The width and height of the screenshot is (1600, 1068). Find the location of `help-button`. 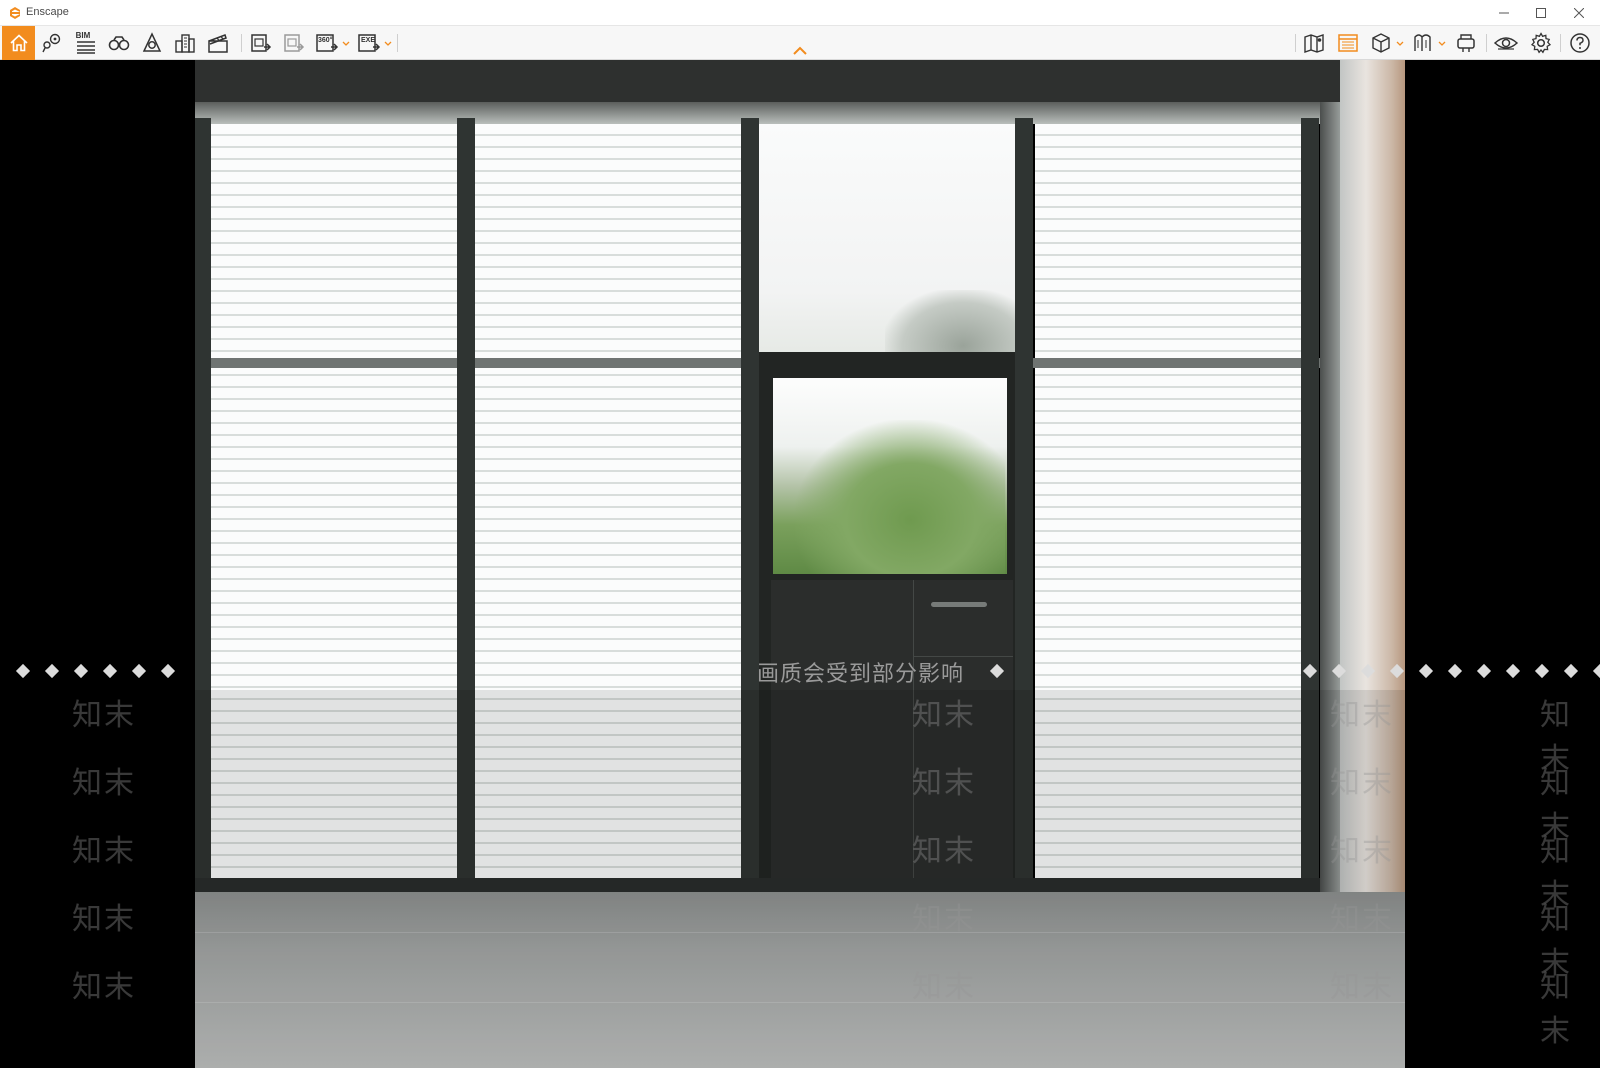

help-button is located at coordinates (1580, 43).